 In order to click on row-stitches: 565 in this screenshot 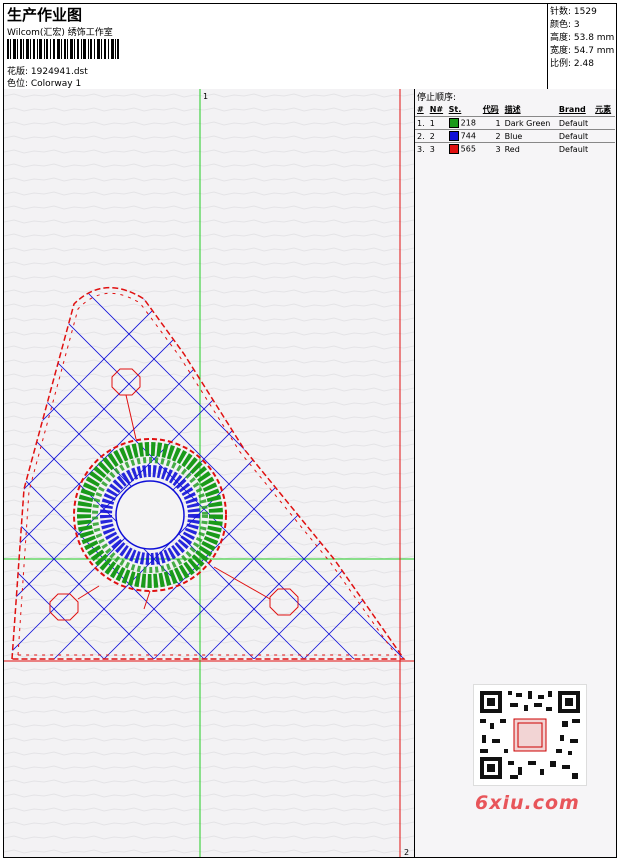, I will do `click(463, 148)`.